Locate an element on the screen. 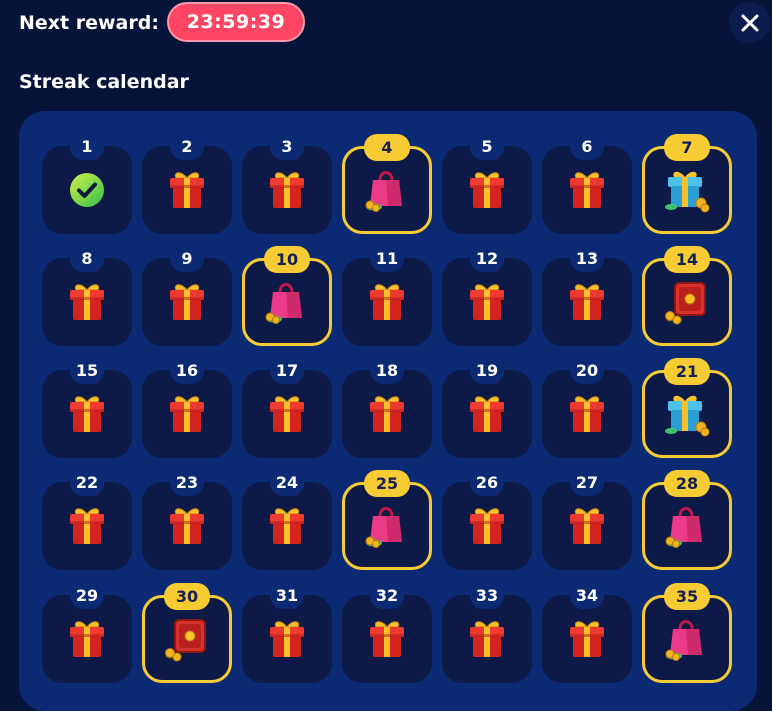 The width and height of the screenshot is (772, 711). close-button is located at coordinates (749, 22).